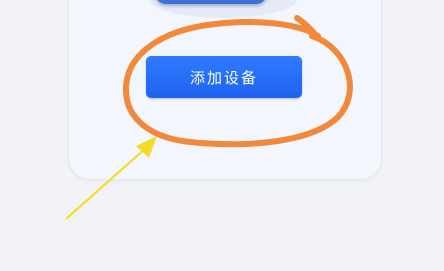 Image resolution: width=444 pixels, height=271 pixels. What do you see at coordinates (224, 77) in the screenshot?
I see `add-device-button: 添加设备` at bounding box center [224, 77].